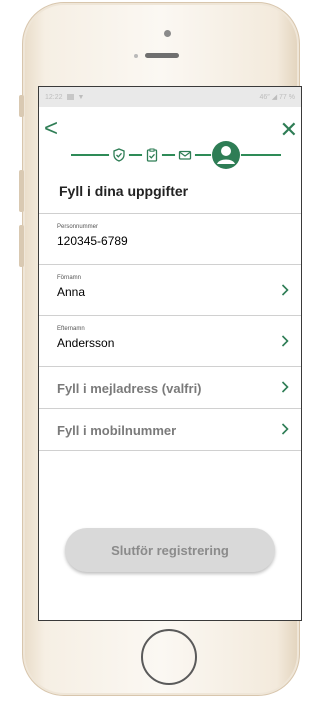 This screenshot has height=701, width=320. I want to click on sensor, so click(136, 56).